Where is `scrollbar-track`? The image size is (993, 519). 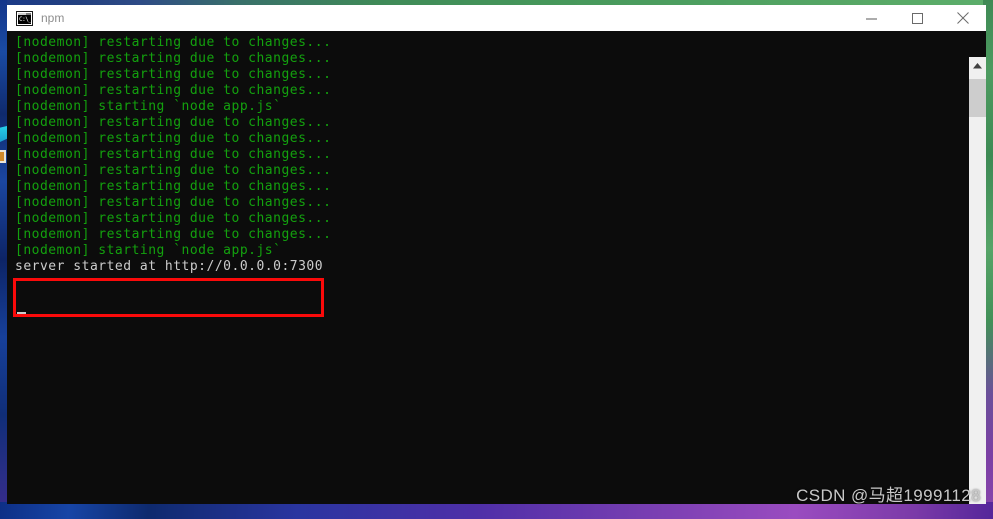
scrollbar-track is located at coordinates (977, 310).